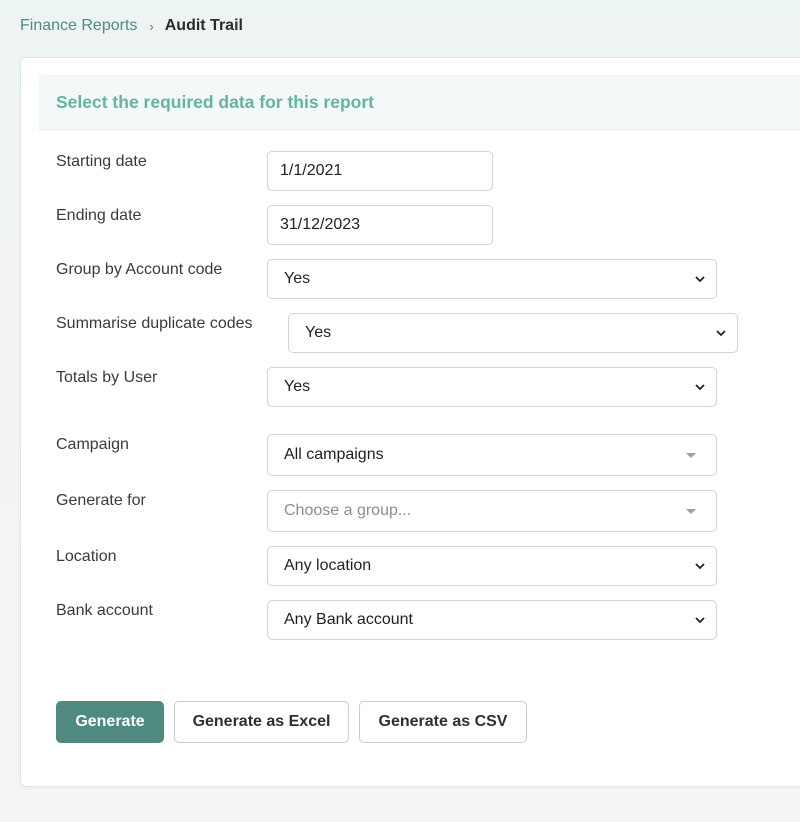  What do you see at coordinates (328, 565) in the screenshot?
I see `location-value: Any location` at bounding box center [328, 565].